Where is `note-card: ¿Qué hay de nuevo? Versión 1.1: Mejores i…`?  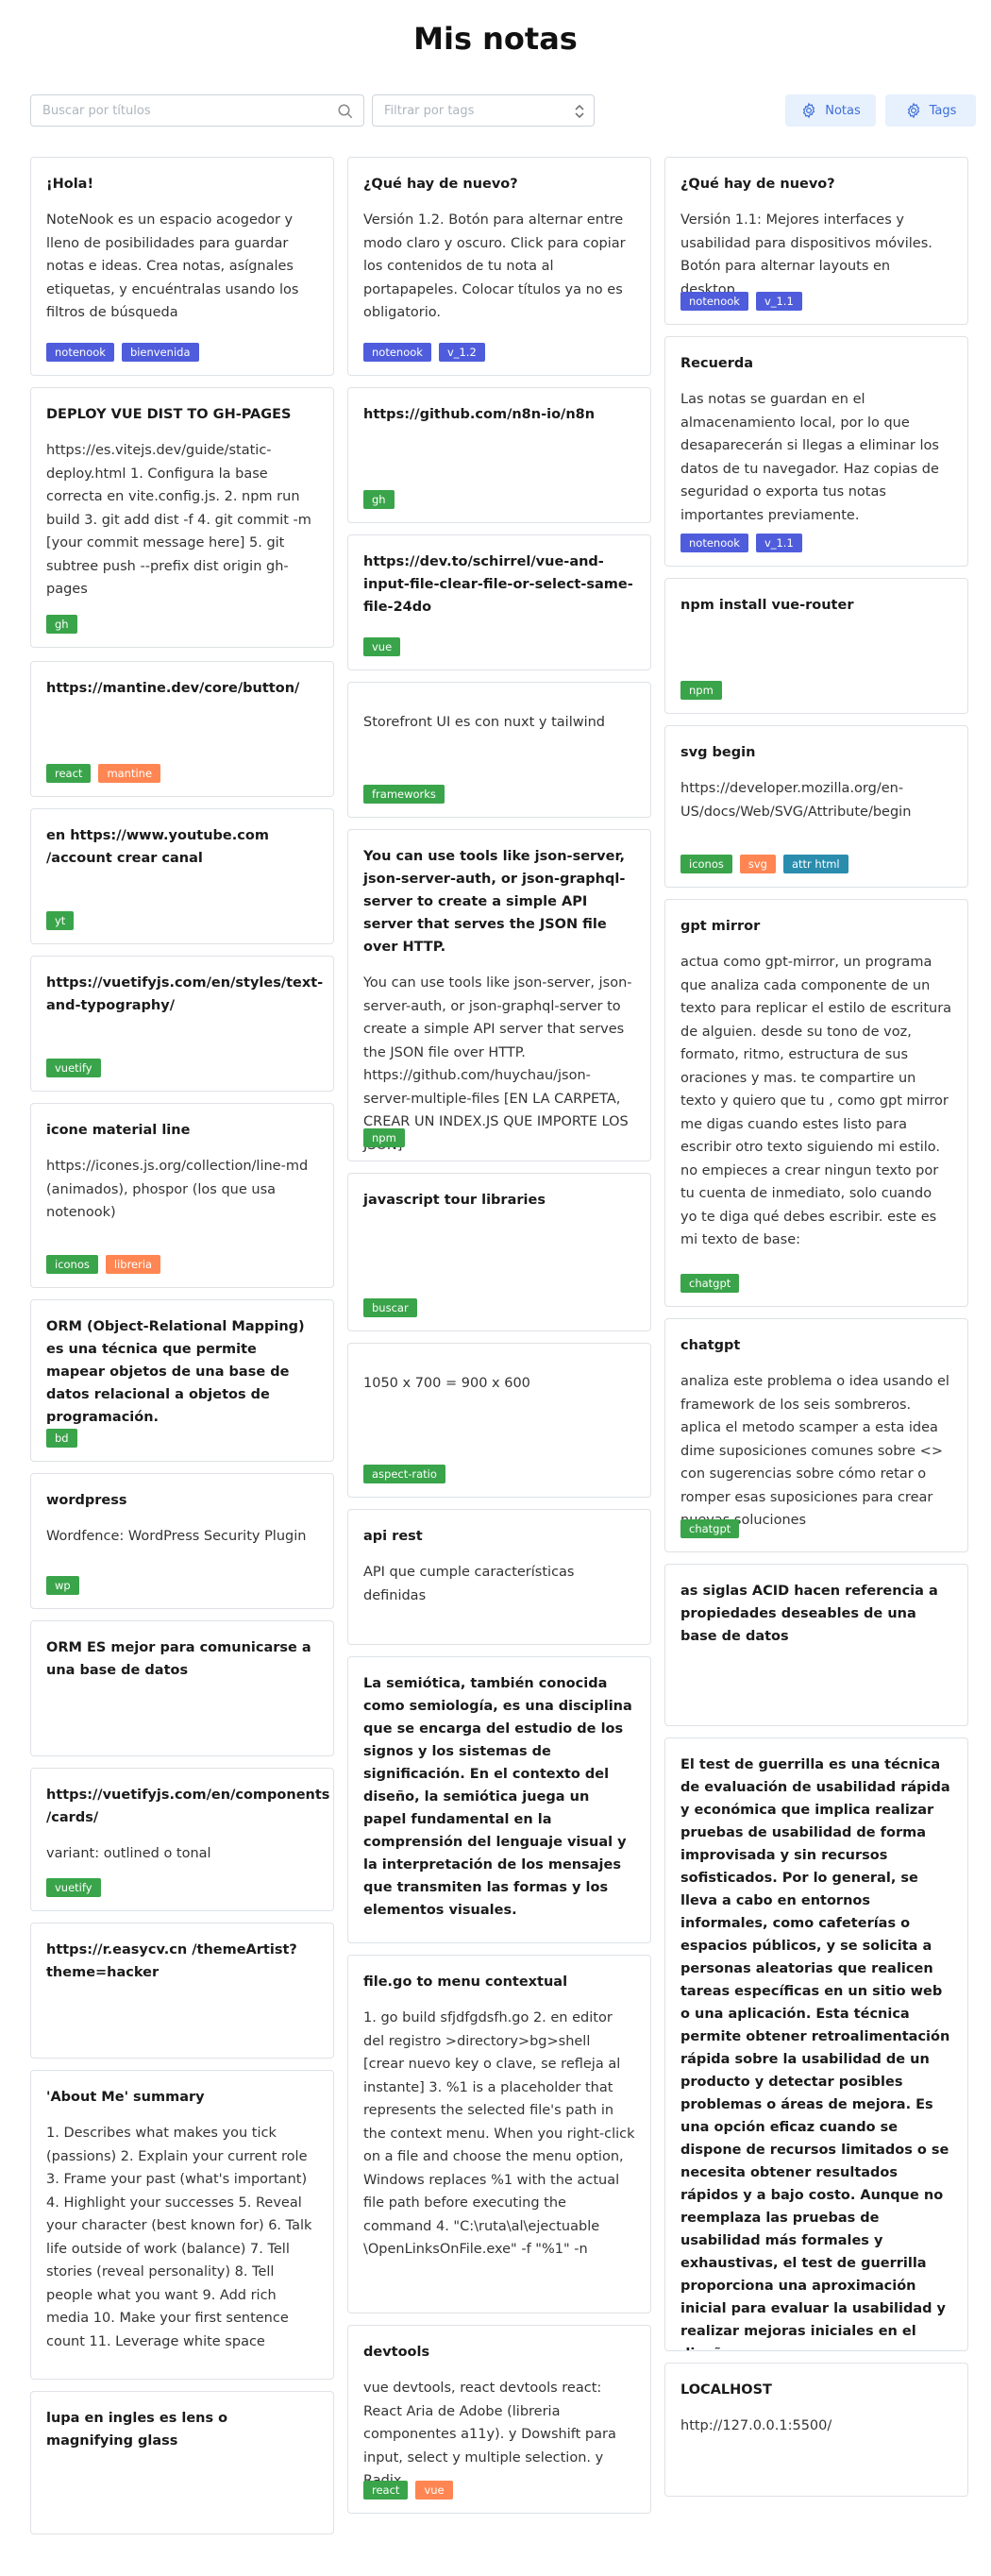
note-card: ¿Qué hay de nuevo? Versión 1.1: Mejores i… is located at coordinates (816, 241).